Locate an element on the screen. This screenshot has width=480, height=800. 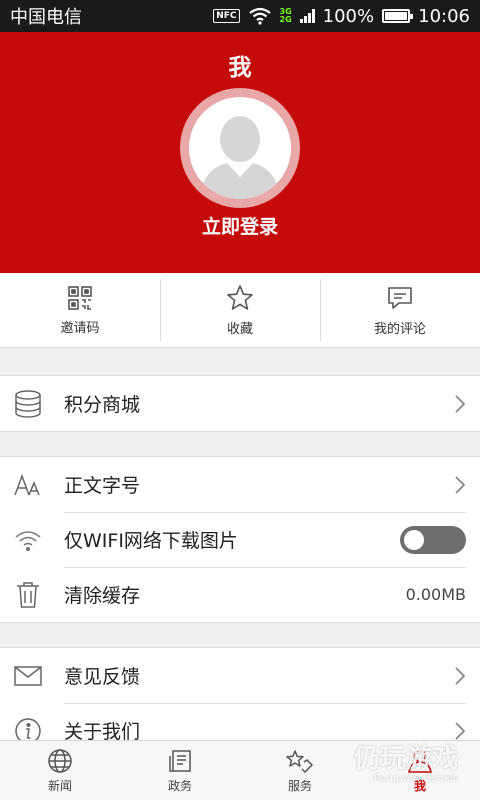
tab-service: 服务 is located at coordinates (300, 770).